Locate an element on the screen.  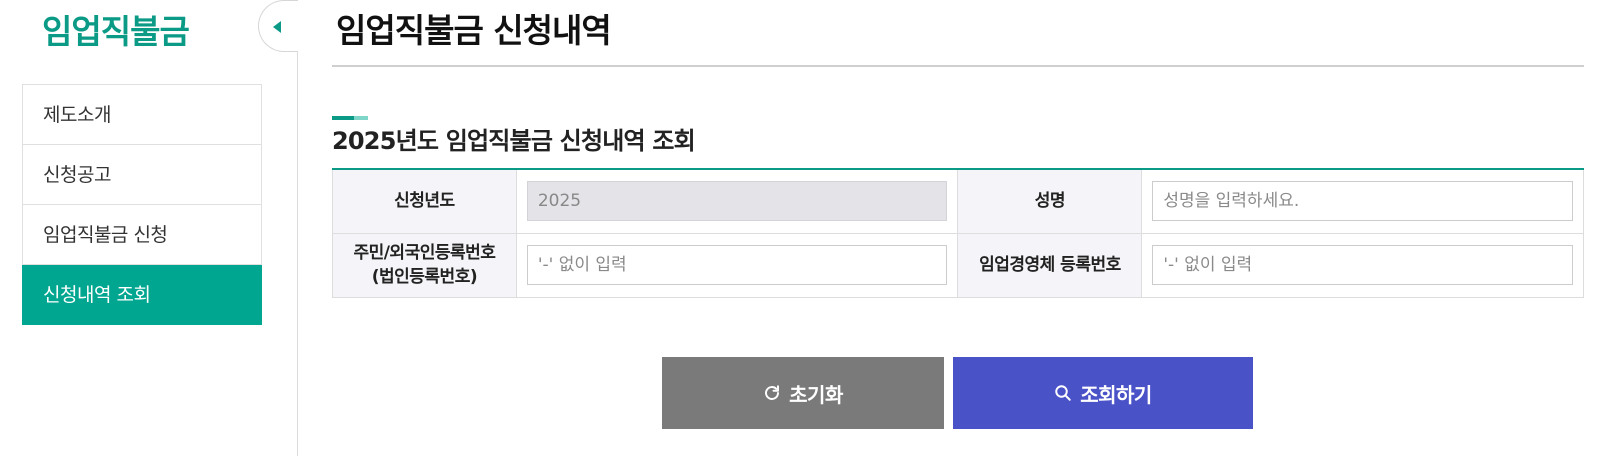
sidebar-item-apply: 임업직불금 신청 is located at coordinates (142, 235).